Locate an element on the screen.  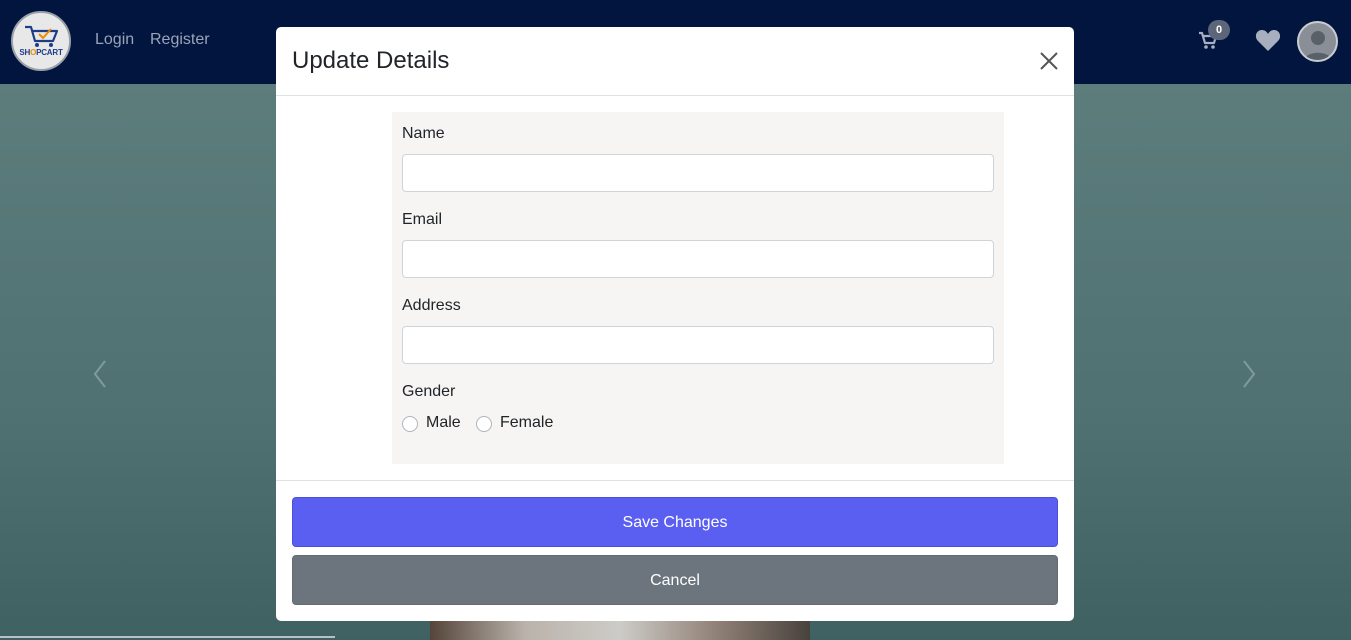
hero-indicator-strip is located at coordinates (167, 637).